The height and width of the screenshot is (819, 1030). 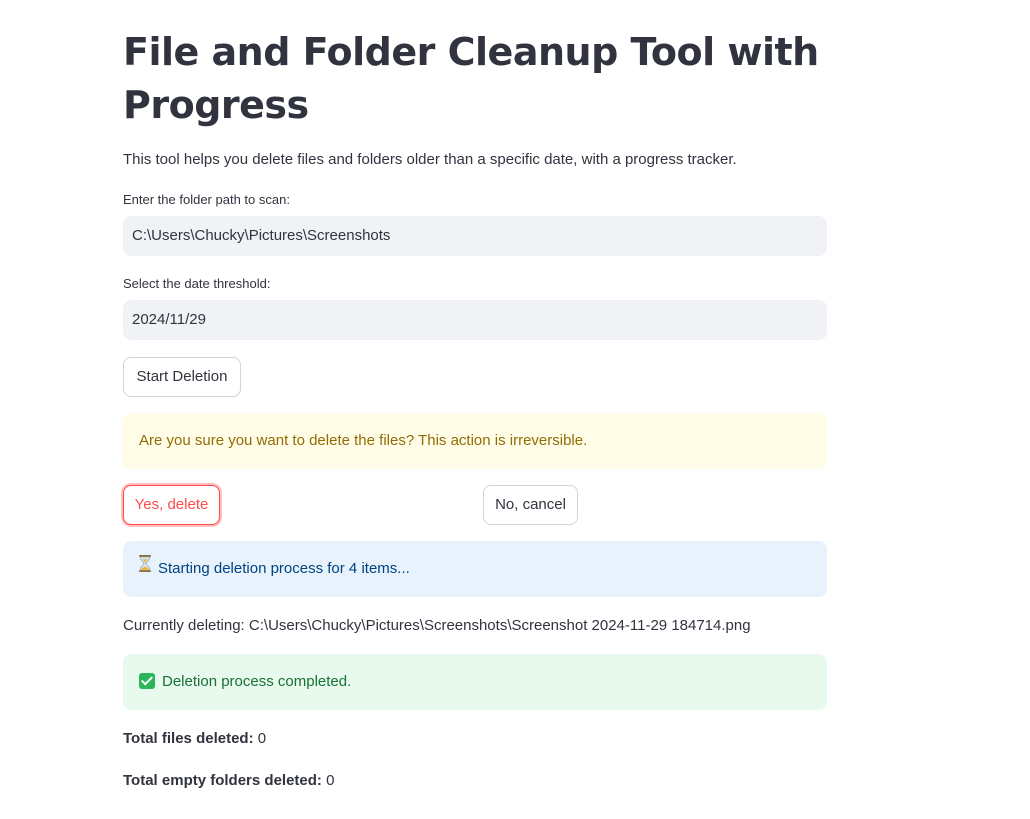 What do you see at coordinates (475, 682) in the screenshot?
I see `success-alert: Deletion process completed.` at bounding box center [475, 682].